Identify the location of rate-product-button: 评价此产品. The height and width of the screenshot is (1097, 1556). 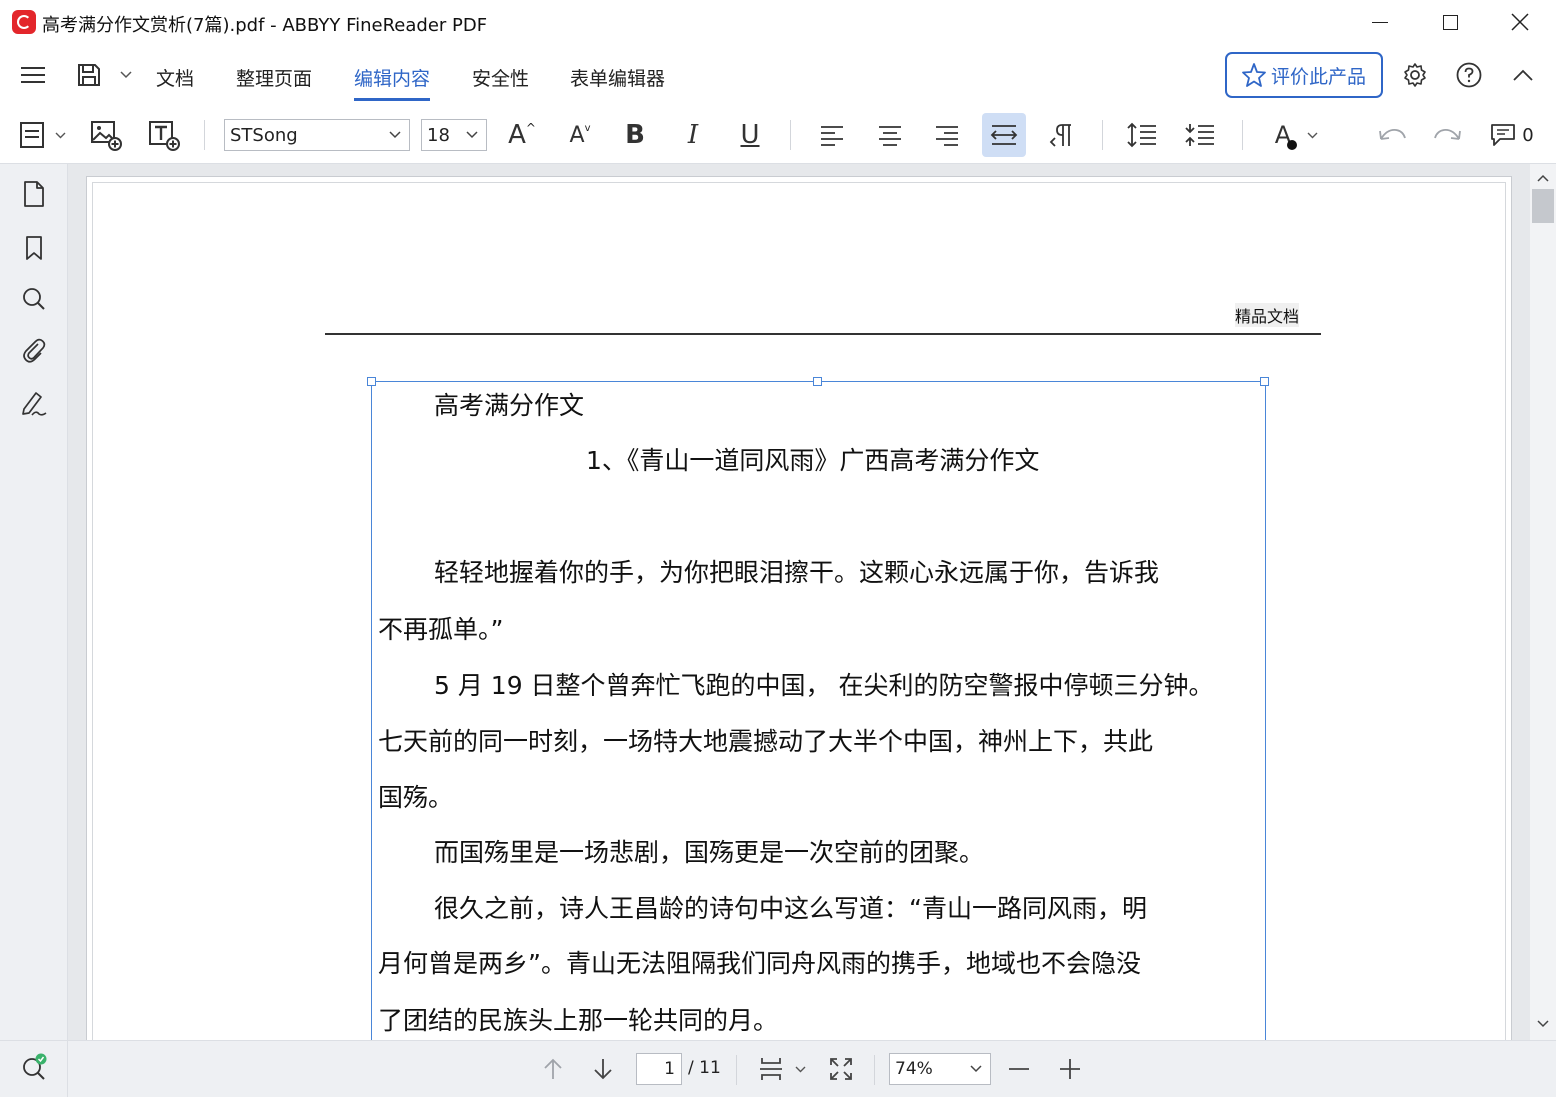
(1304, 75).